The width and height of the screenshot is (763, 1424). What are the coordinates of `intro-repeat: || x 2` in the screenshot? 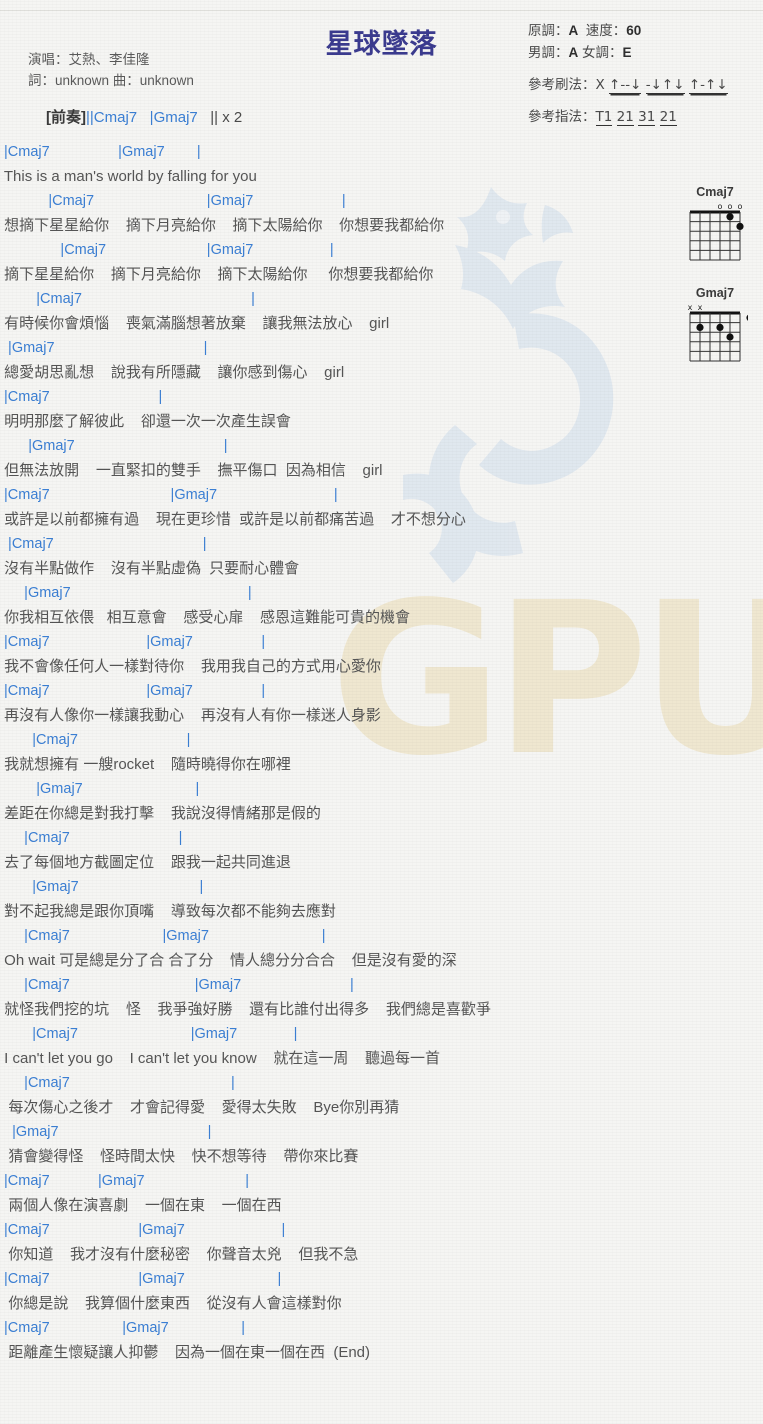 It's located at (226, 117).